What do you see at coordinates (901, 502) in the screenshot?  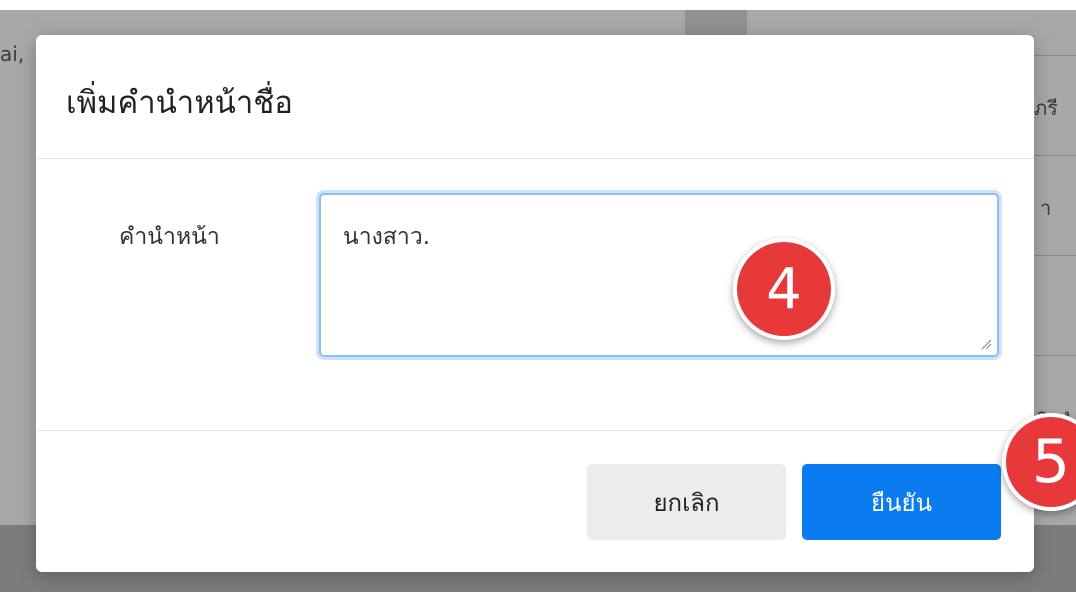 I see `confirm-button: ยืนยัน` at bounding box center [901, 502].